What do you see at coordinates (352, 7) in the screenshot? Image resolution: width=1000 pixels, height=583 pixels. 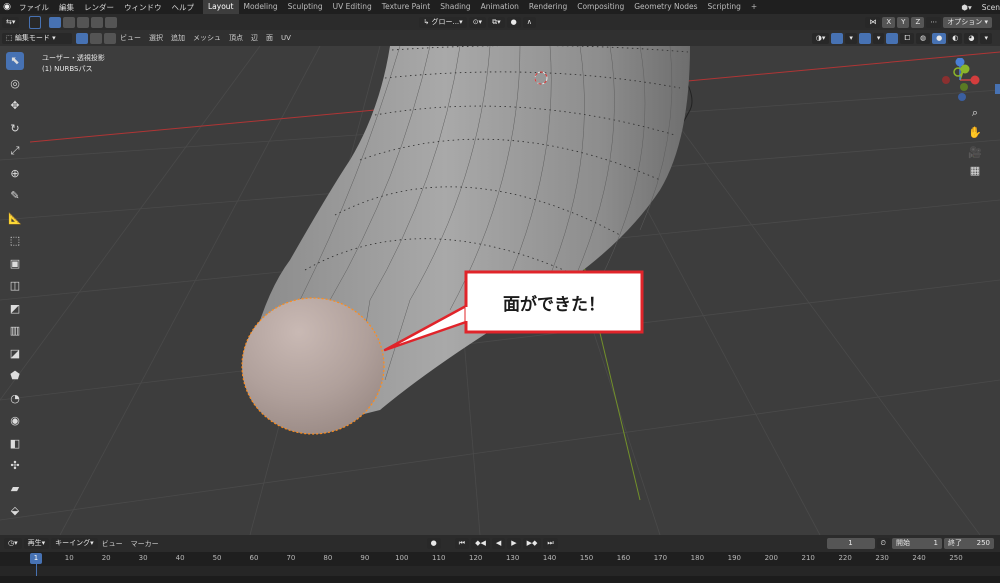 I see `tab-uv-editing: UV Editing` at bounding box center [352, 7].